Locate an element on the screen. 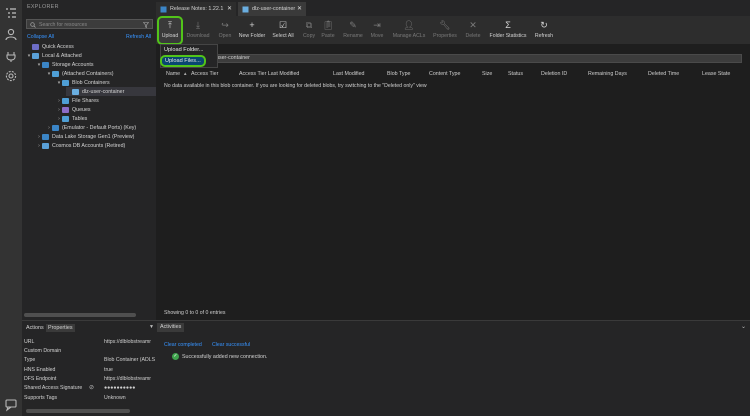  tree-item-tables: › Tables is located at coordinates (71, 118).